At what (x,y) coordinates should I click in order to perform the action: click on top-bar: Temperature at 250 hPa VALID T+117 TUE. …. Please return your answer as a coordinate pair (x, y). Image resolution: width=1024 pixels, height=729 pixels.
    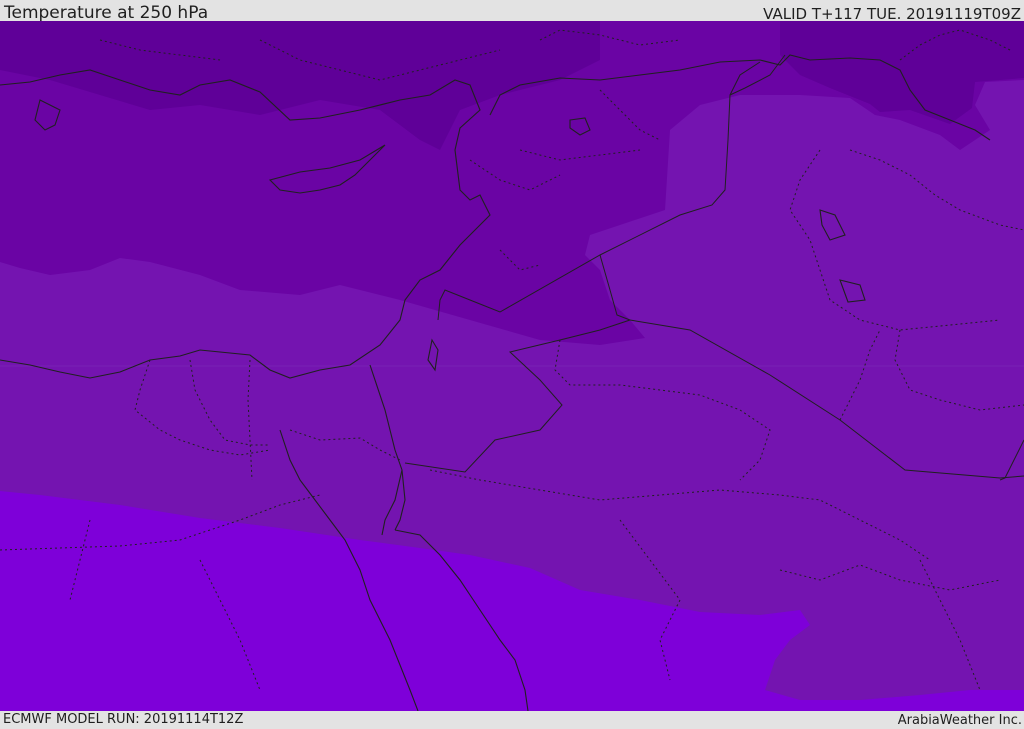
    Looking at the image, I should click on (512, 11).